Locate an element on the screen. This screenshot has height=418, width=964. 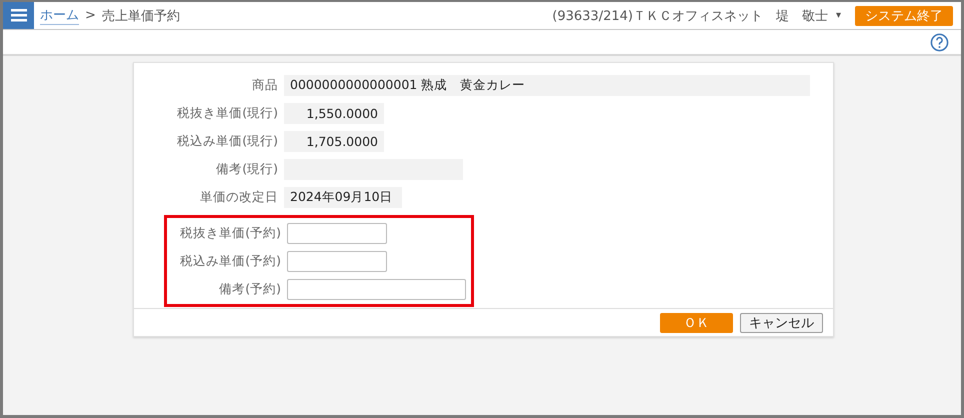
field-label: 税抜き単価(予約) is located at coordinates (230, 233).